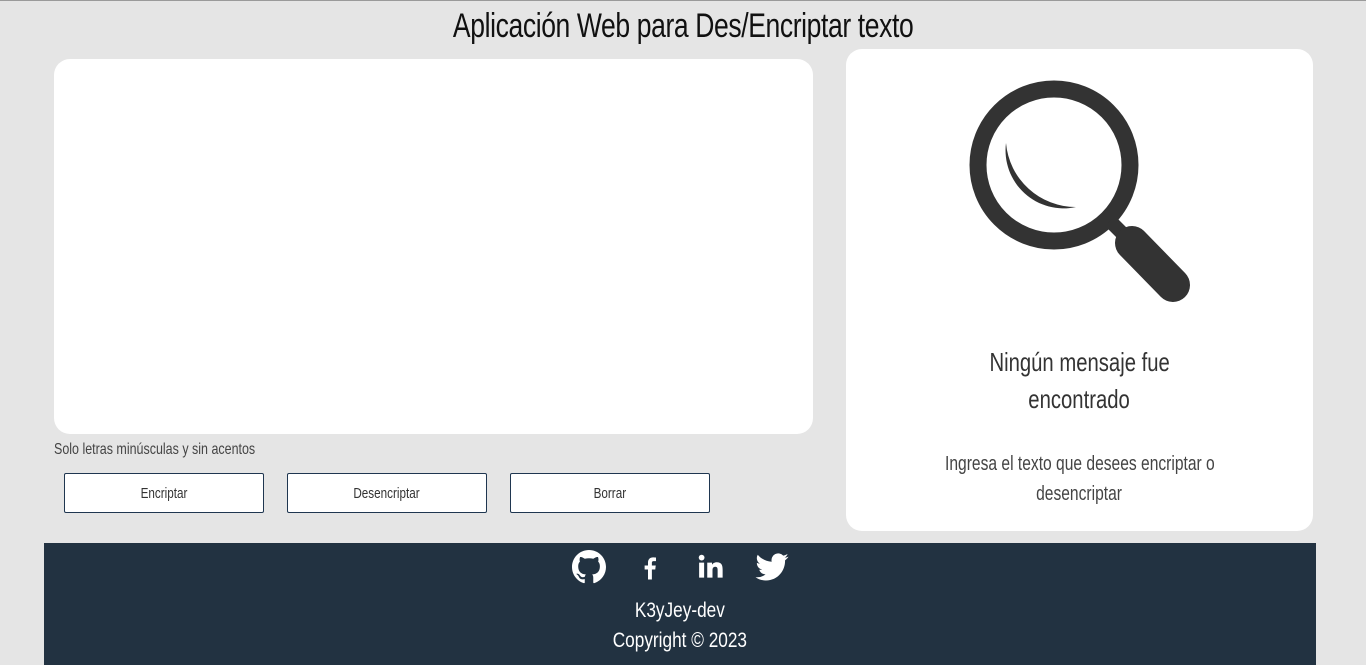 Image resolution: width=1366 pixels, height=665 pixels. Describe the element at coordinates (711, 567) in the screenshot. I see `linkedin-icon` at that location.